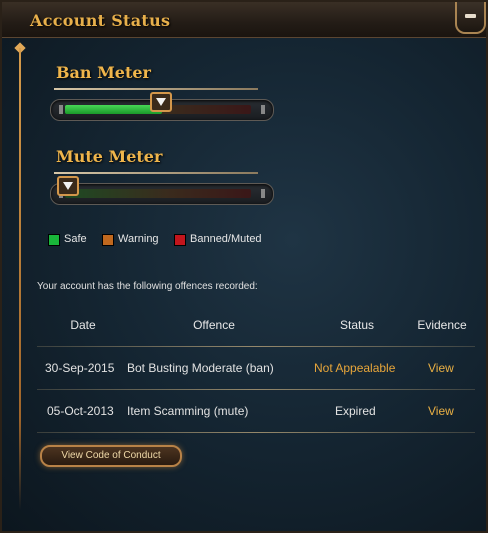 This screenshot has height=533, width=488. Describe the element at coordinates (156, 173) in the screenshot. I see `mute-meter-rule` at that location.